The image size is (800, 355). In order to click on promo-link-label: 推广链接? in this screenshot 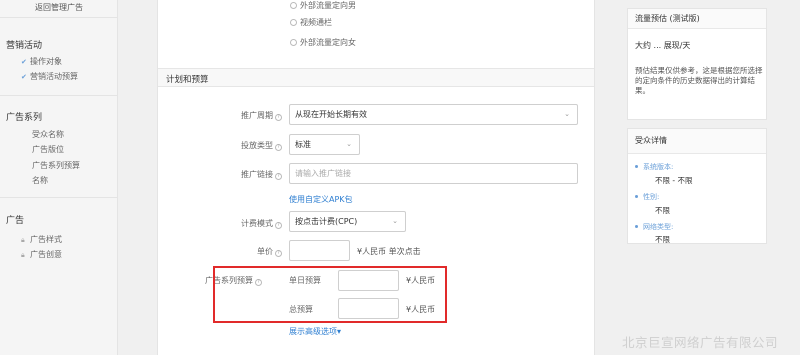, I will do `click(261, 174)`.